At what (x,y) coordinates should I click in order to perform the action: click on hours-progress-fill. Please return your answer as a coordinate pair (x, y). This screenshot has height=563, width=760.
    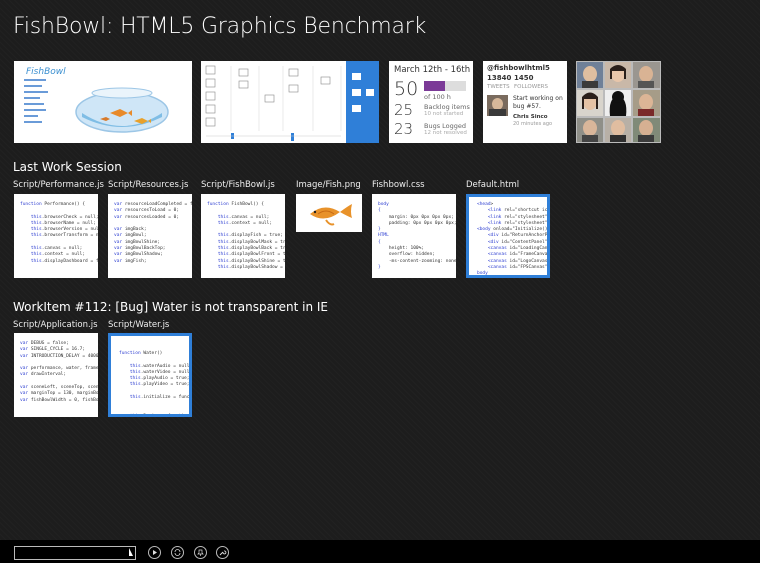
    Looking at the image, I should click on (434, 86).